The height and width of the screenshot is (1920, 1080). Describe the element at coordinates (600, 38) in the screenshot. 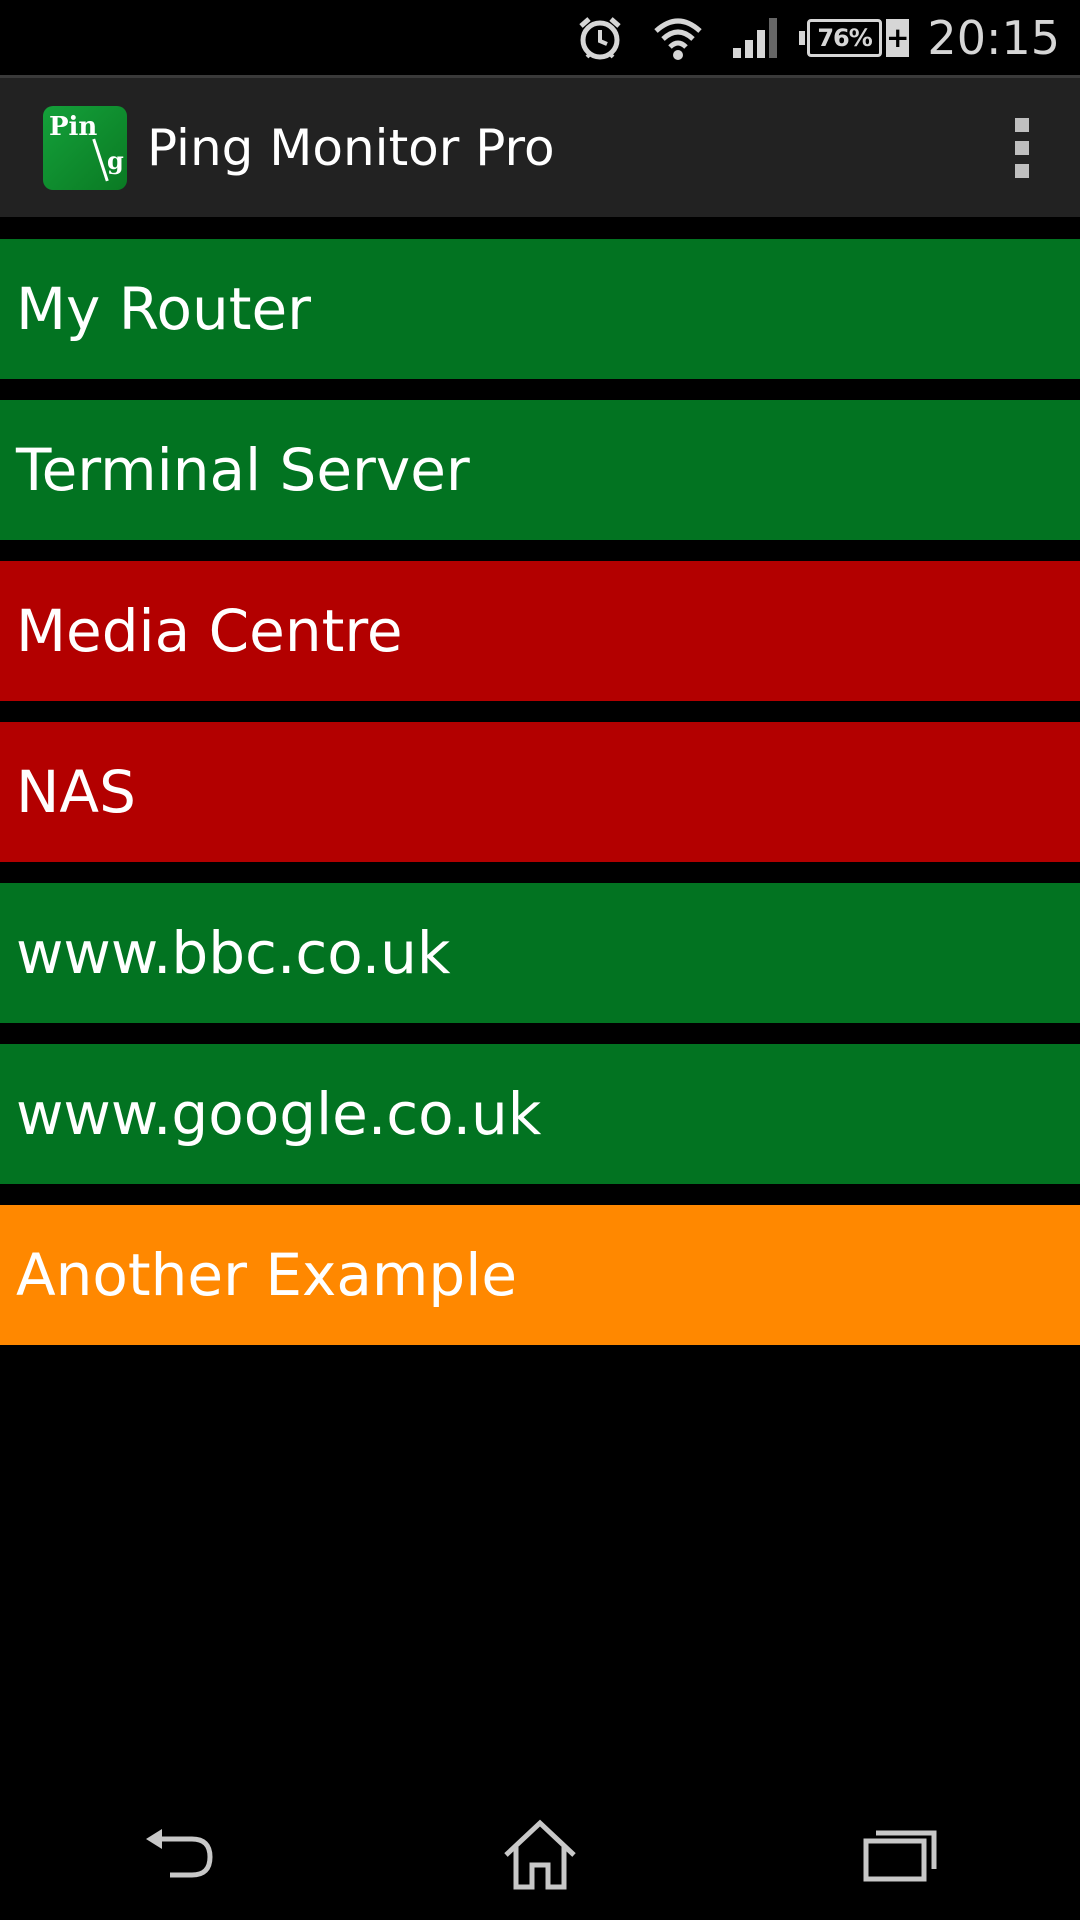

I see `alarm-icon` at that location.